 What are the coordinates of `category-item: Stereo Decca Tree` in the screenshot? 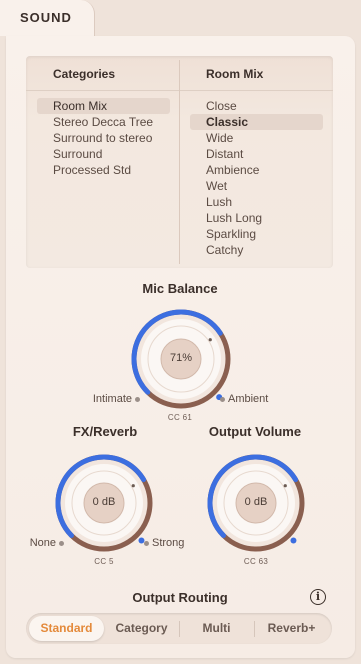 It's located at (103, 122).